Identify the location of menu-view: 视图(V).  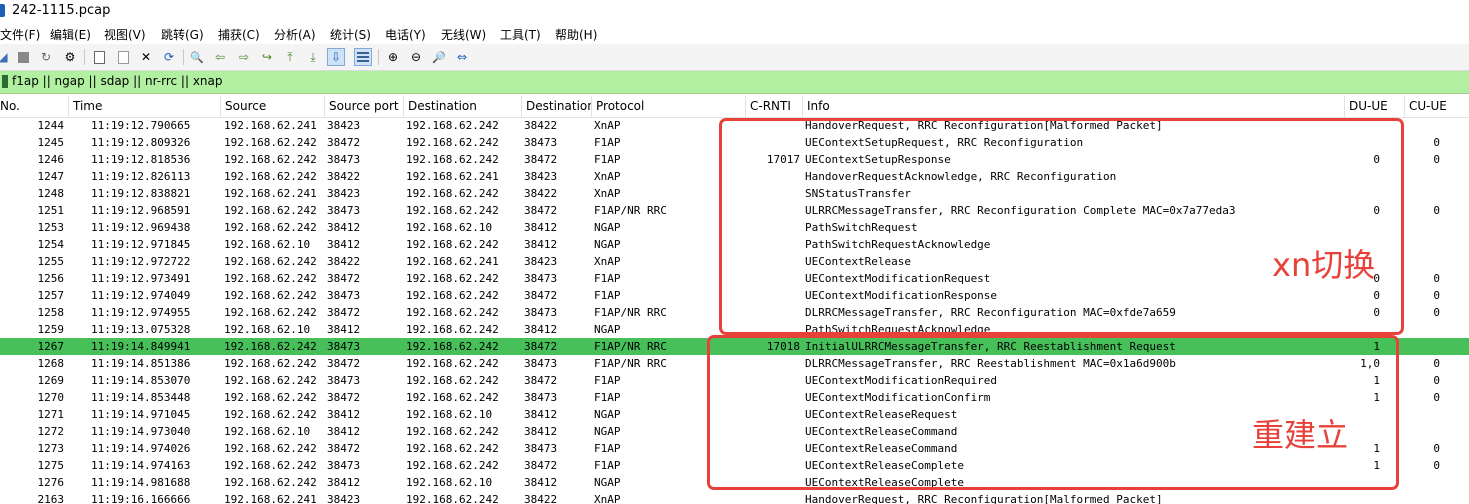
(125, 34).